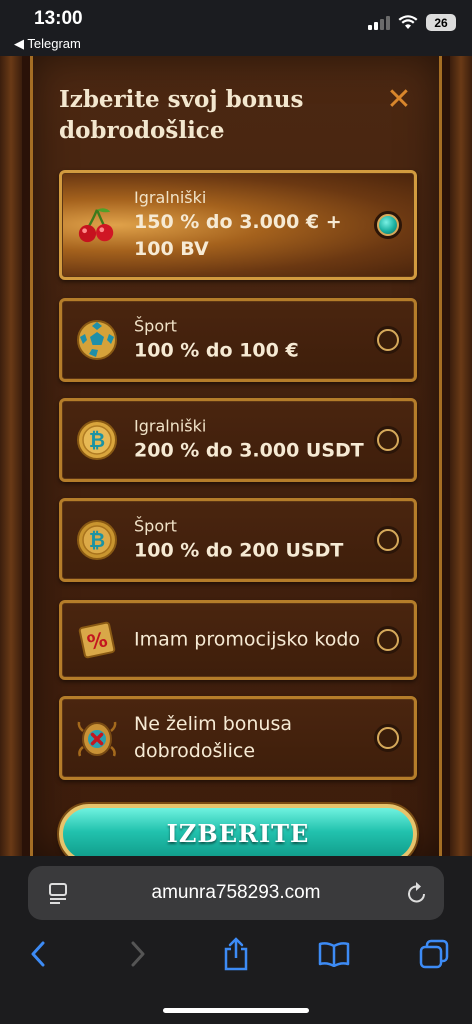 The image size is (472, 1024). Describe the element at coordinates (399, 100) in the screenshot. I see `close-icon: ✕` at that location.